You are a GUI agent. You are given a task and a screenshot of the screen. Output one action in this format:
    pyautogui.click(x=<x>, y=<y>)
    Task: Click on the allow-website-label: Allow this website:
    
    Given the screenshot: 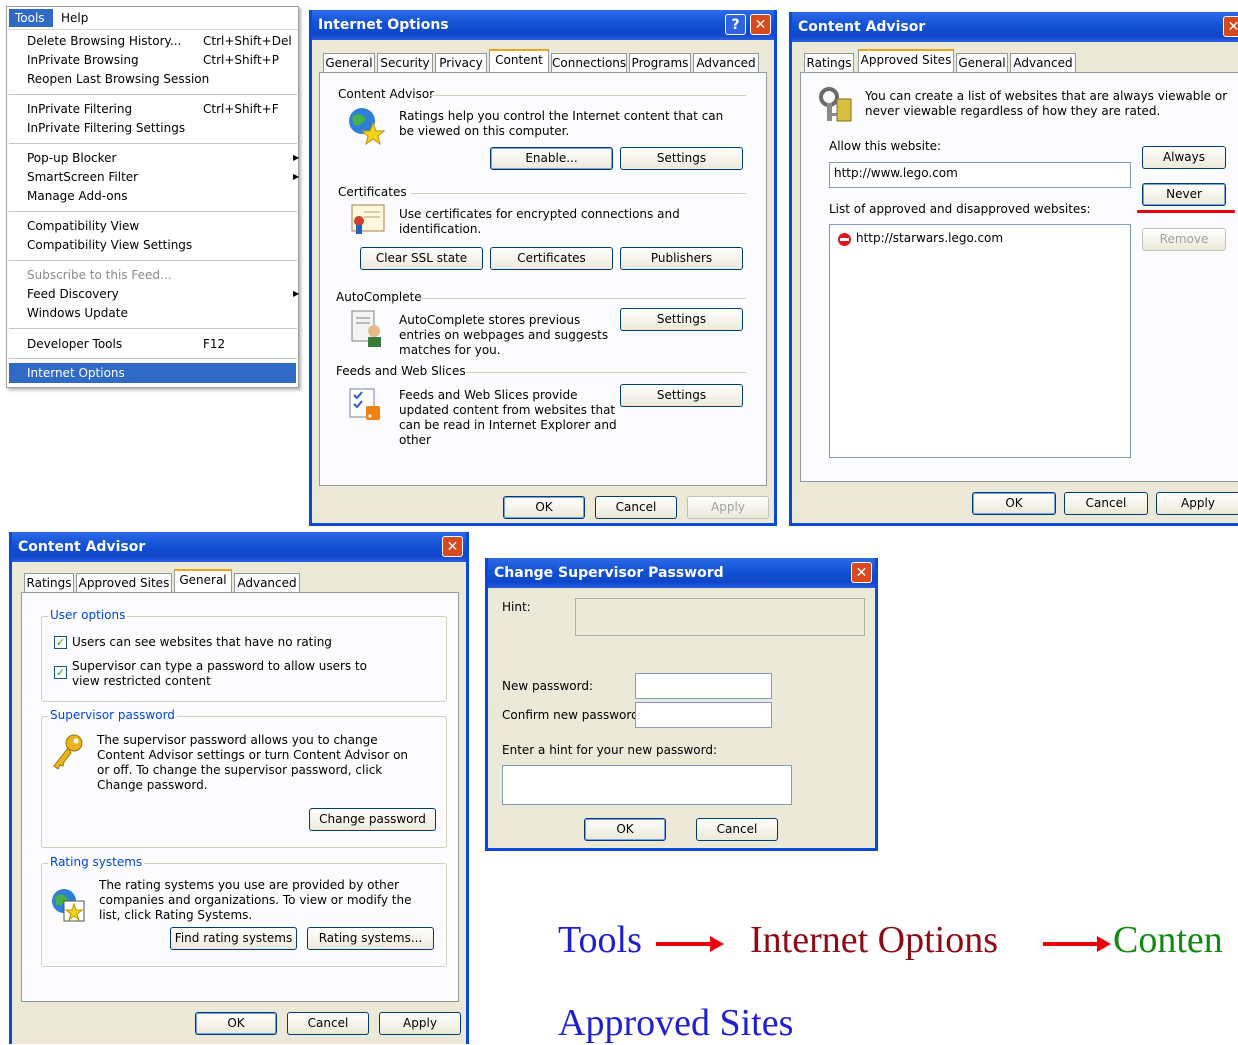 What is the action you would take?
    pyautogui.click(x=885, y=146)
    